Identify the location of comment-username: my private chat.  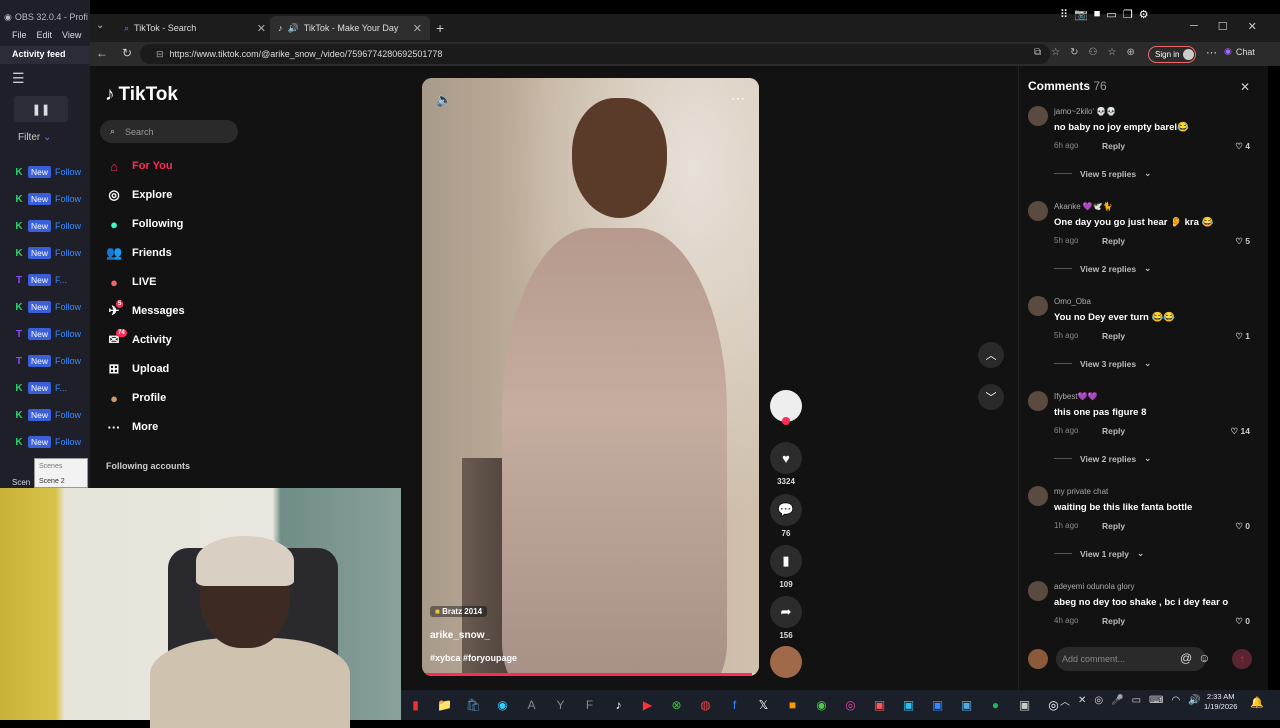
(1081, 491).